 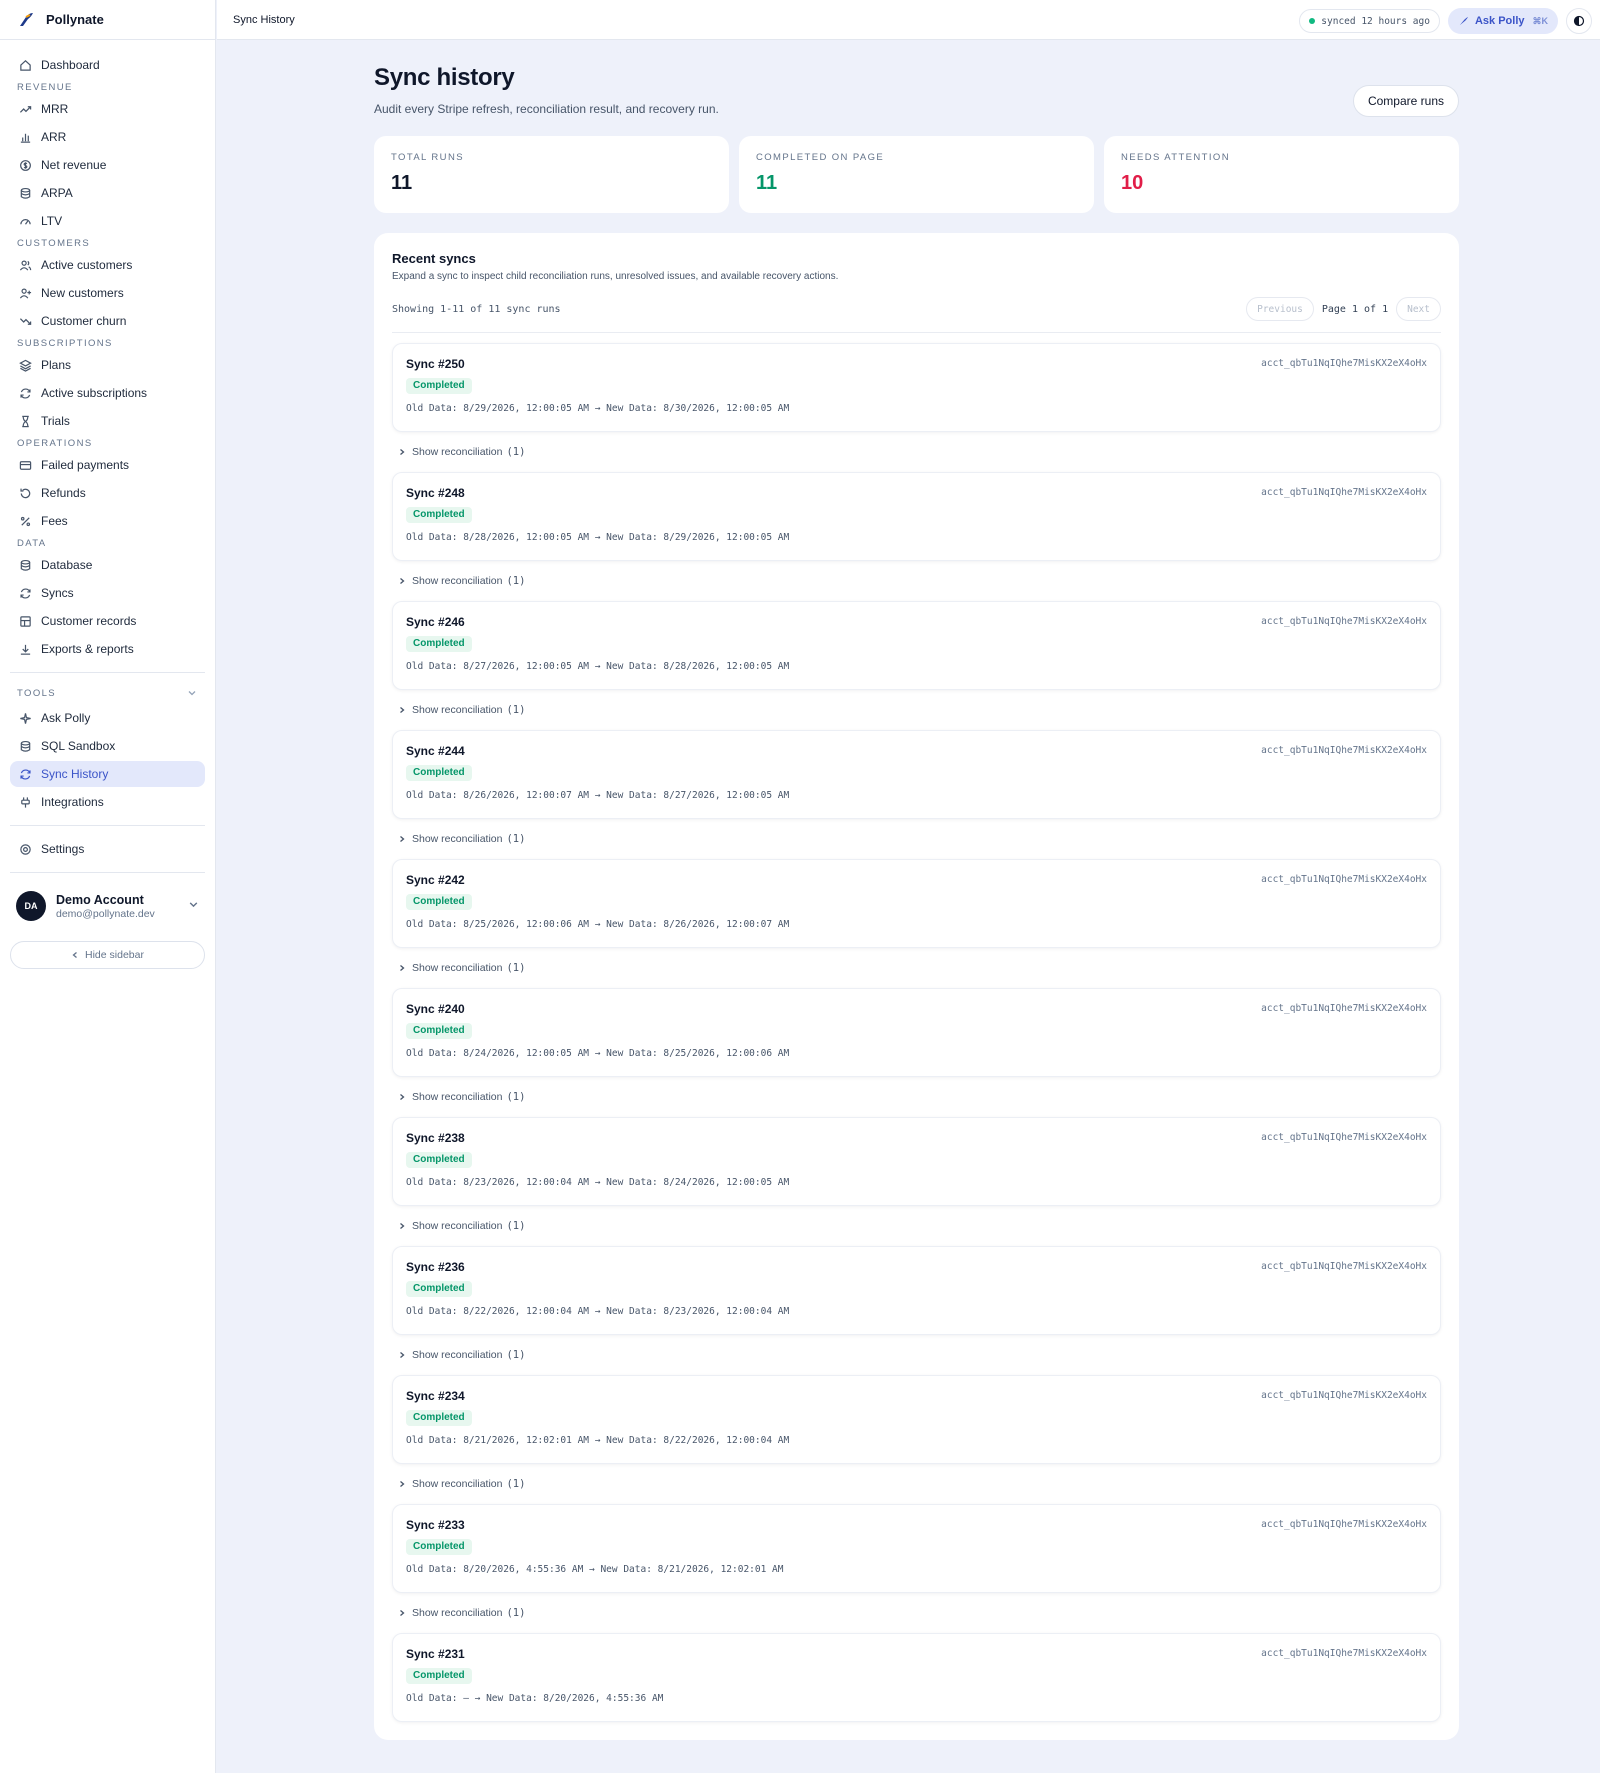 I want to click on brand: Pollynate, so click(x=107, y=20).